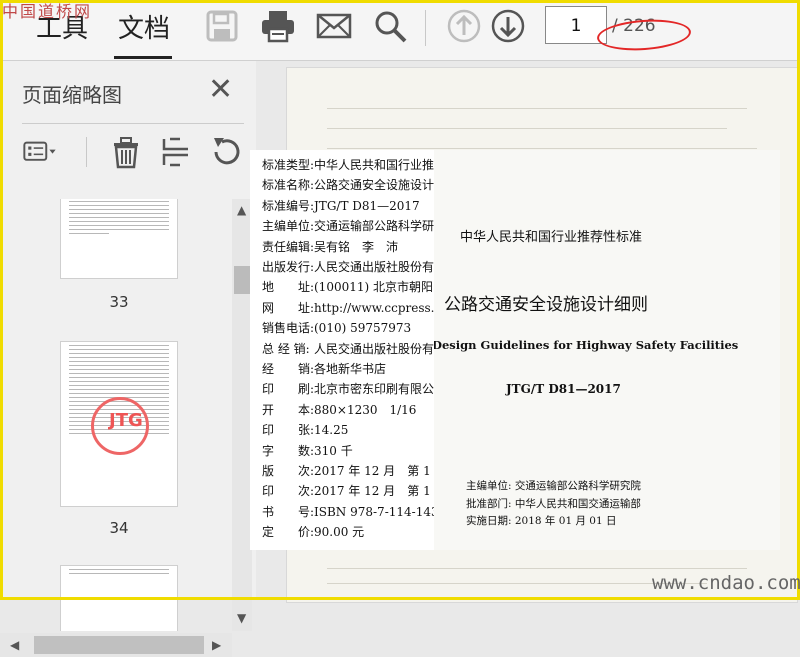  What do you see at coordinates (144, 26) in the screenshot?
I see `tab-document: 文档` at bounding box center [144, 26].